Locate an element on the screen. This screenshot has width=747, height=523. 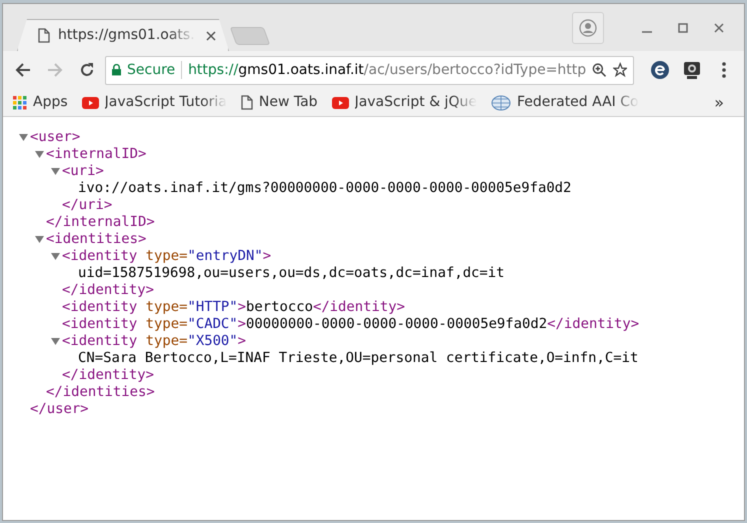
bookmark-item: Apps is located at coordinates (40, 102).